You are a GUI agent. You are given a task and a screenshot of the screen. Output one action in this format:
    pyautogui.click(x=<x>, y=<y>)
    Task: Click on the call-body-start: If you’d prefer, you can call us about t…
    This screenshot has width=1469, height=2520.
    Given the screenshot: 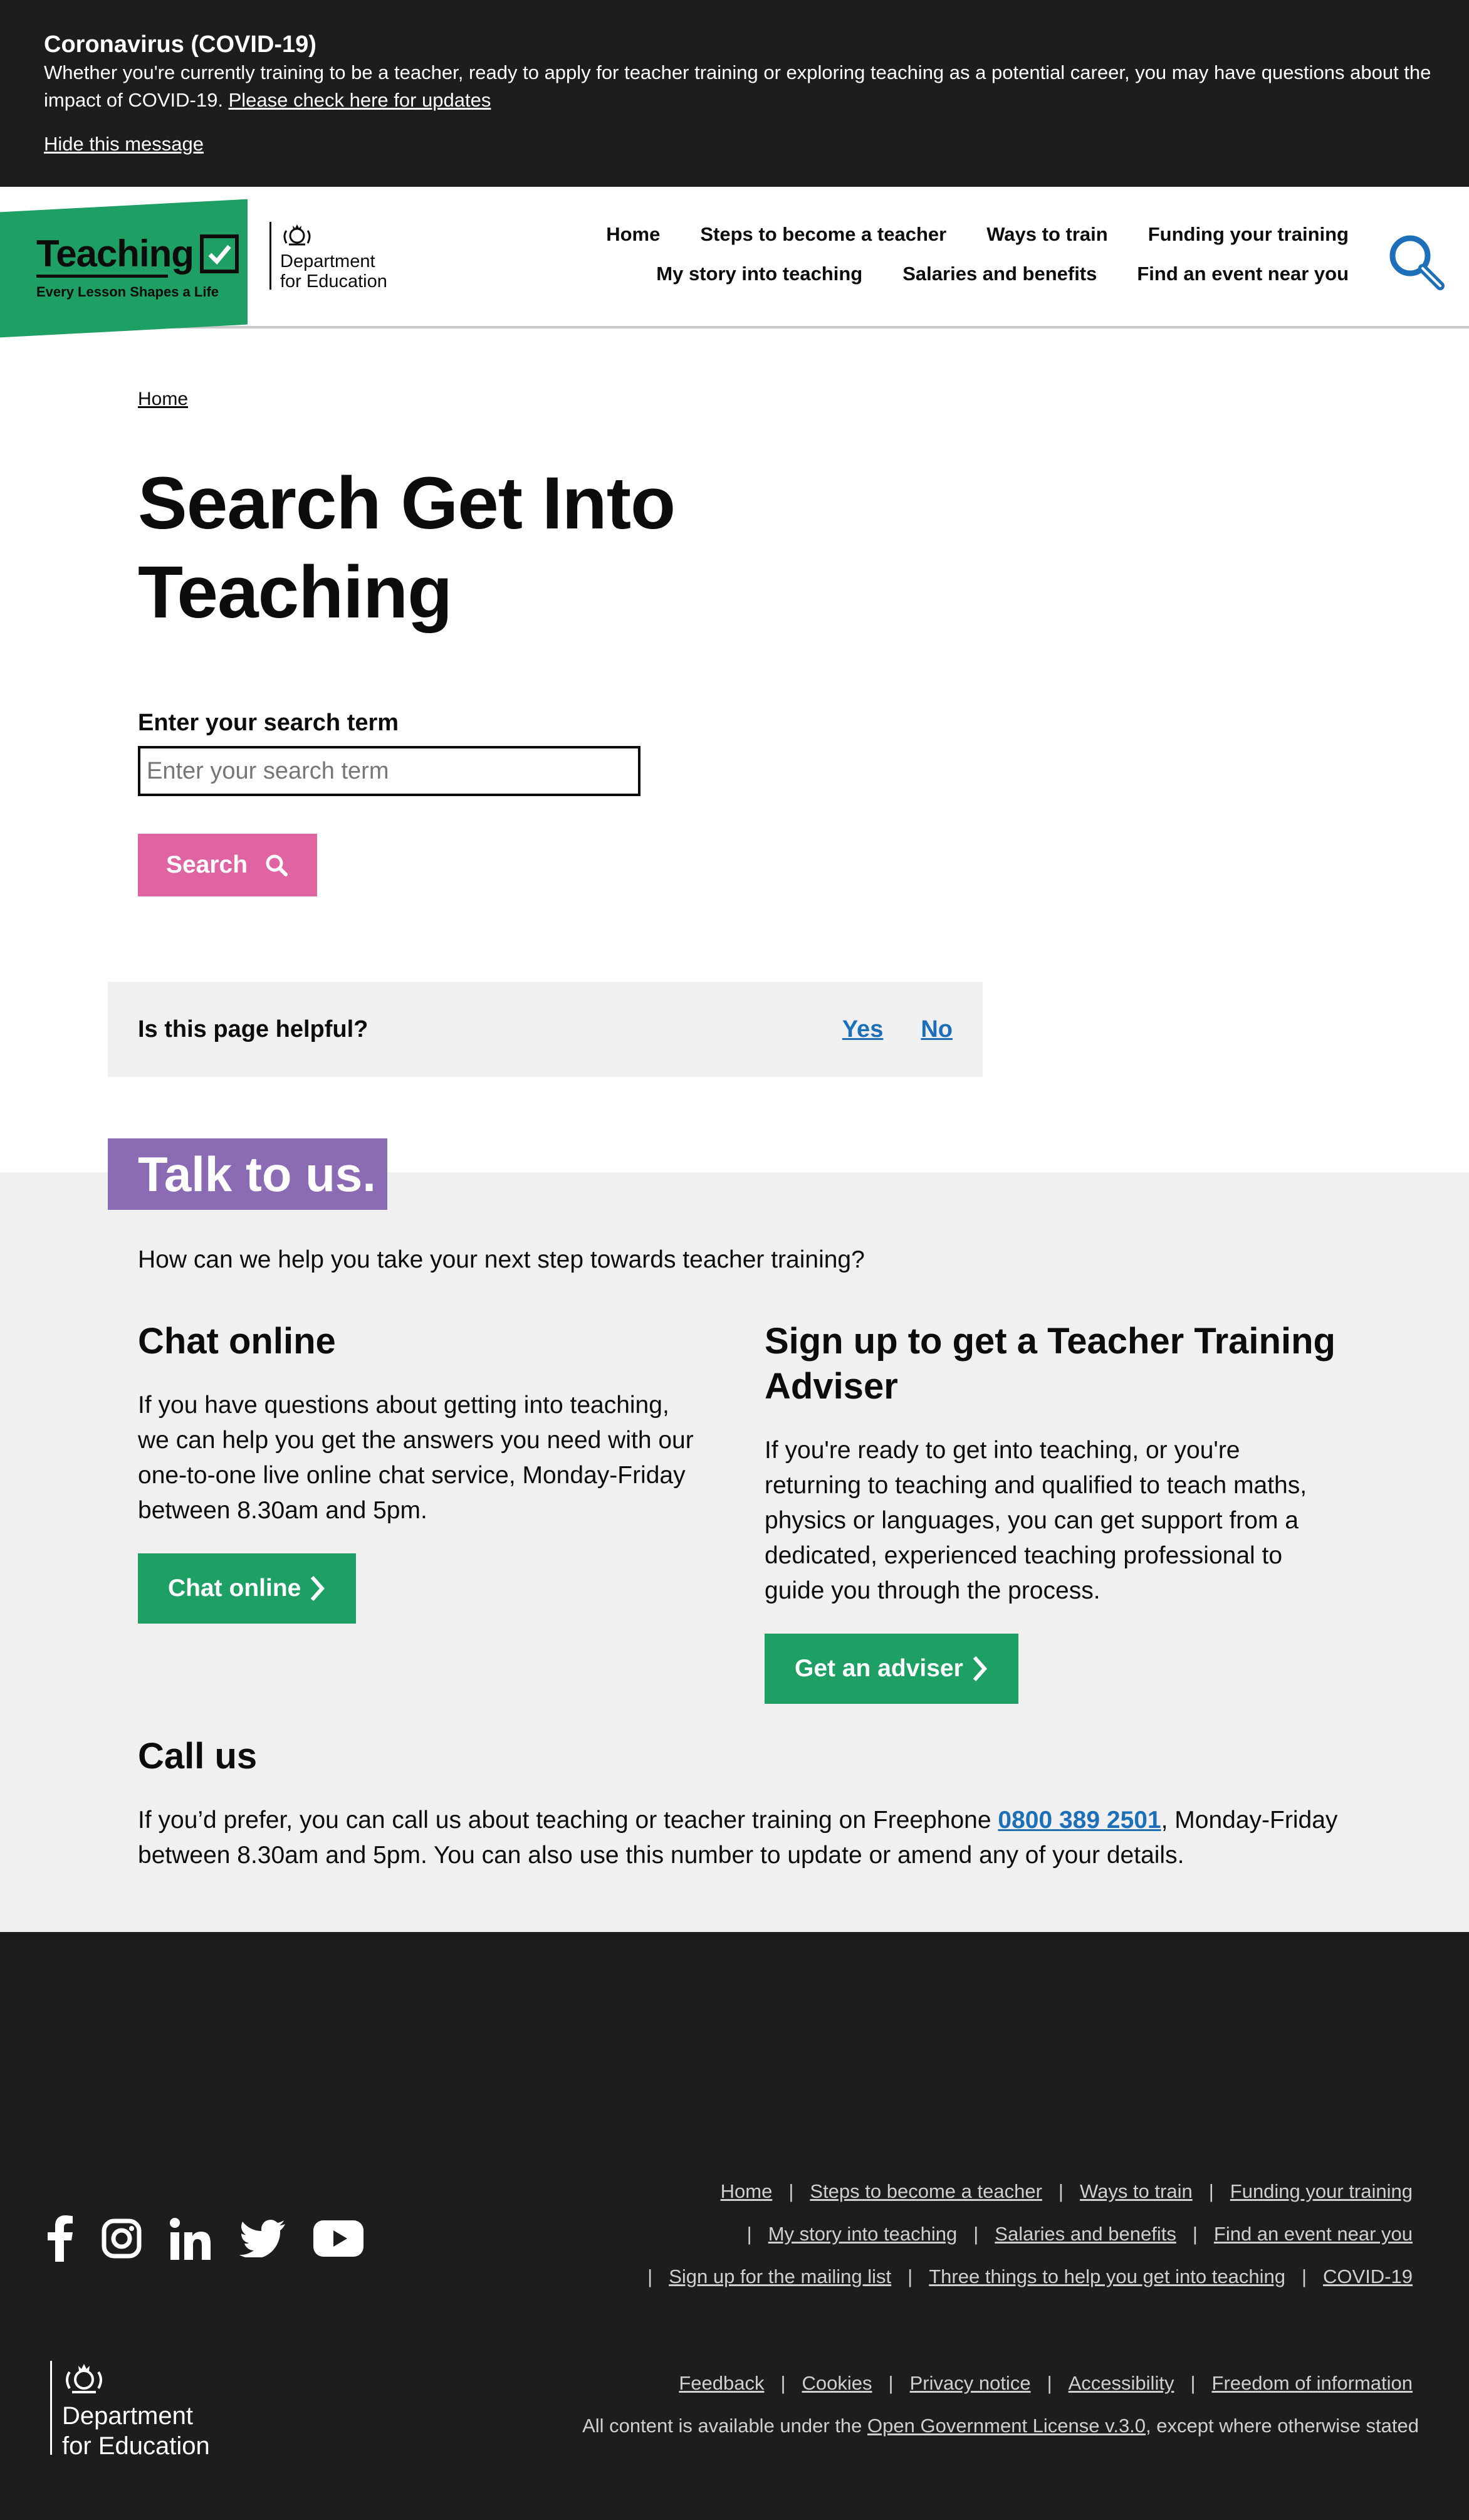 What is the action you would take?
    pyautogui.click(x=568, y=1821)
    